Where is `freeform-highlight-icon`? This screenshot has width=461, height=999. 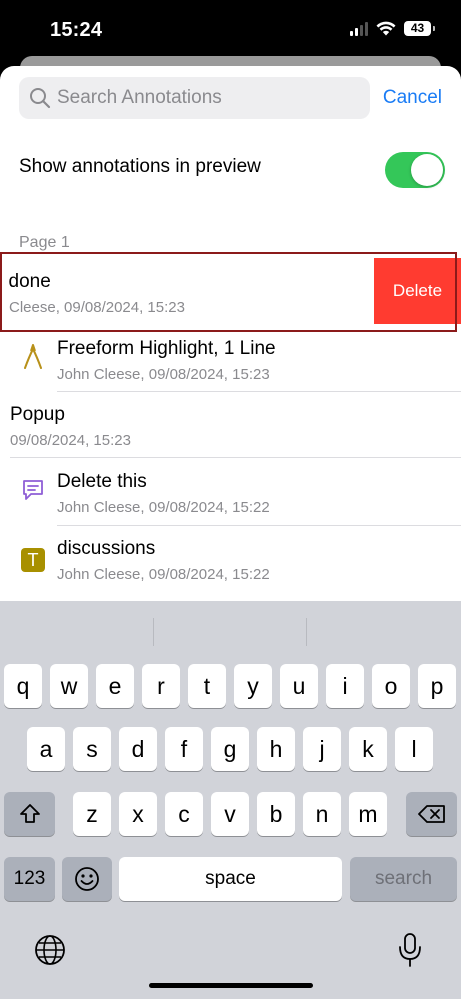 freeform-highlight-icon is located at coordinates (33, 356).